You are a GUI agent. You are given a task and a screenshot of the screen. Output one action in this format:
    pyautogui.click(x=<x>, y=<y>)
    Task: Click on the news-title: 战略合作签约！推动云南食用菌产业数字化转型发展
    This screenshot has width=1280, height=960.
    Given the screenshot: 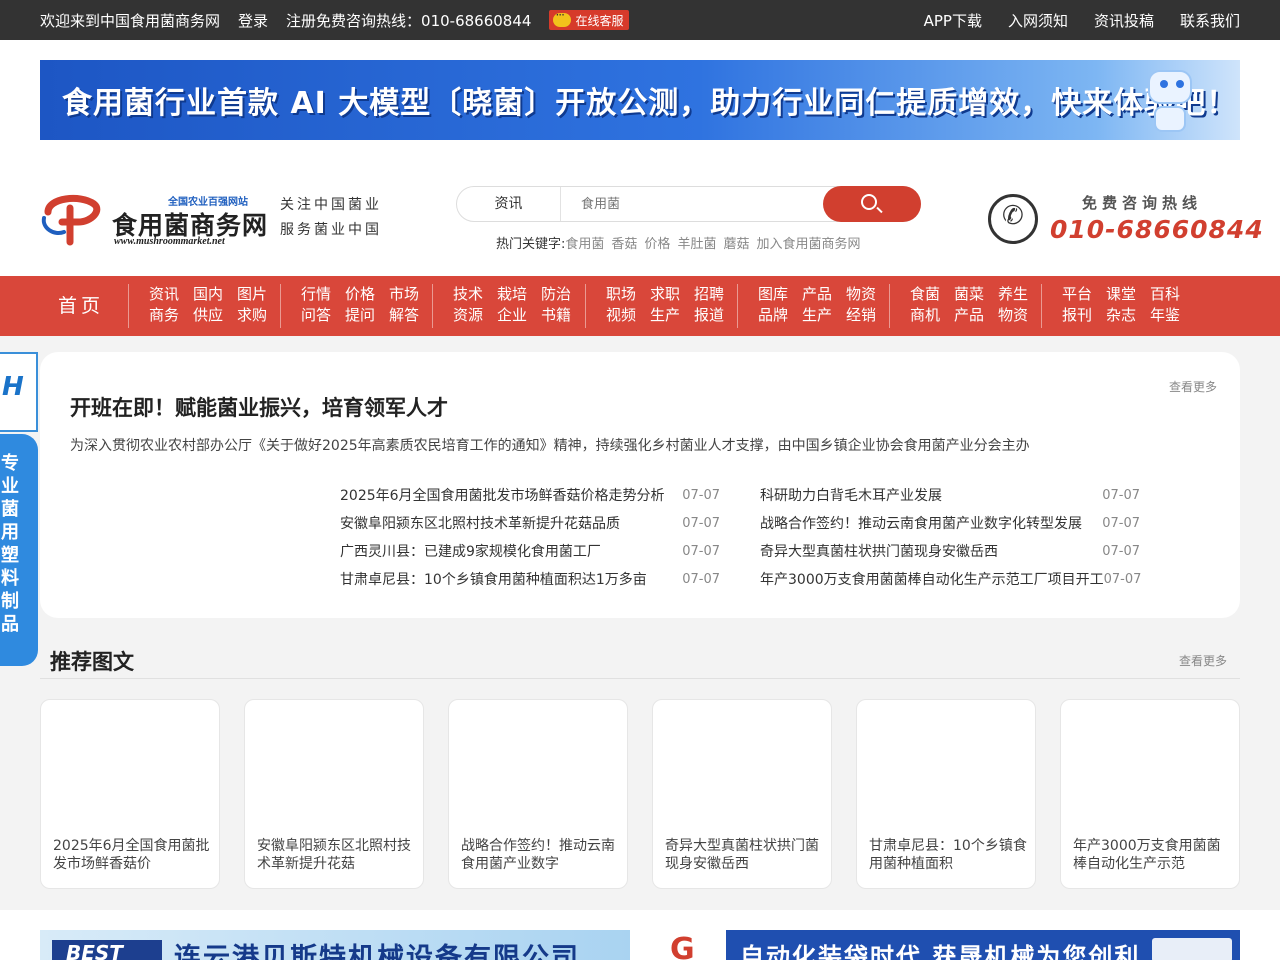 What is the action you would take?
    pyautogui.click(x=921, y=528)
    